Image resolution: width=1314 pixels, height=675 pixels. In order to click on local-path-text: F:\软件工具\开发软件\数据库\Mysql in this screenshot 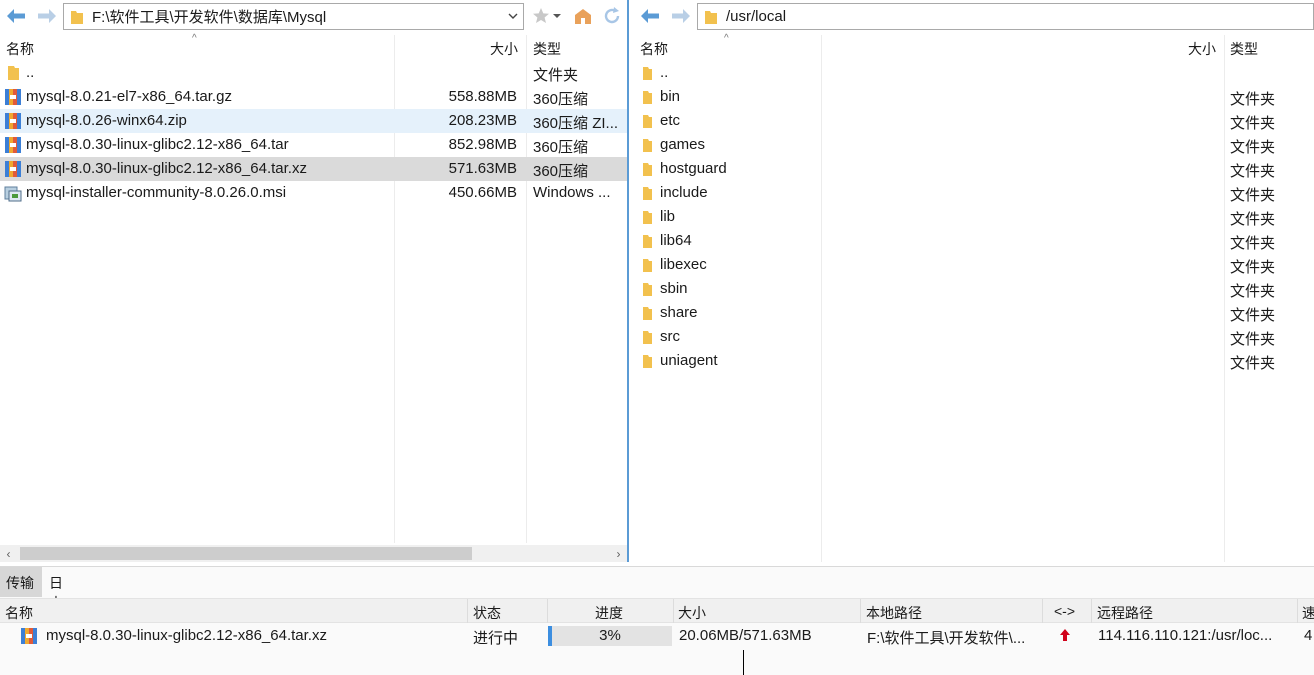, I will do `click(209, 17)`.